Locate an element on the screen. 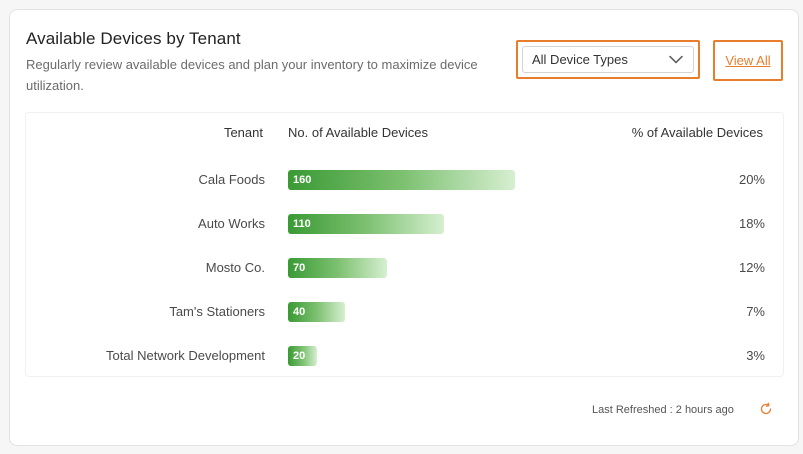 The height and width of the screenshot is (454, 803). header-percent-available: % of Available Devices is located at coordinates (697, 132).